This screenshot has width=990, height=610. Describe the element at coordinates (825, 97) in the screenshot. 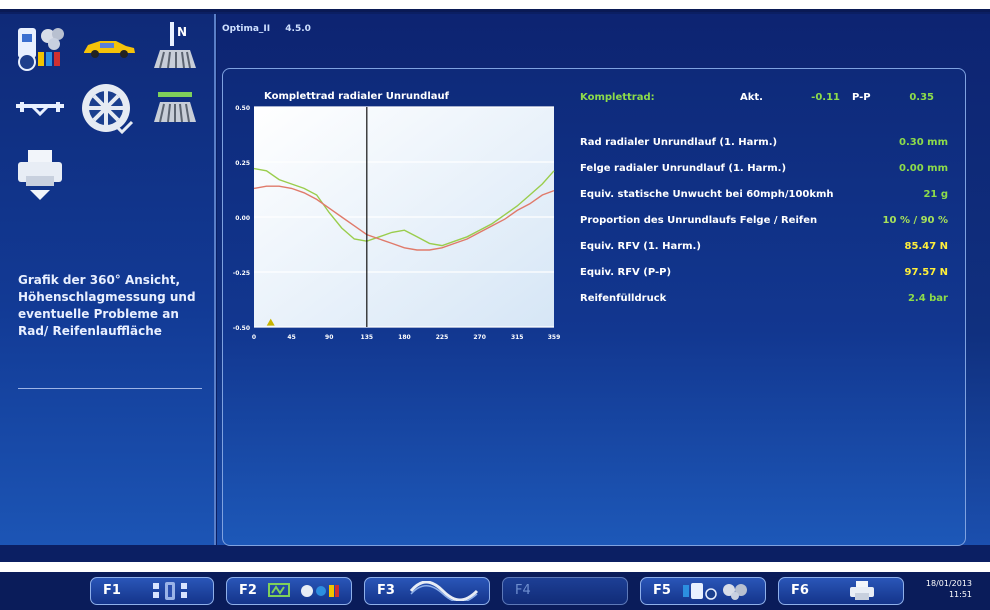

I see `akt-value: -0.11` at that location.